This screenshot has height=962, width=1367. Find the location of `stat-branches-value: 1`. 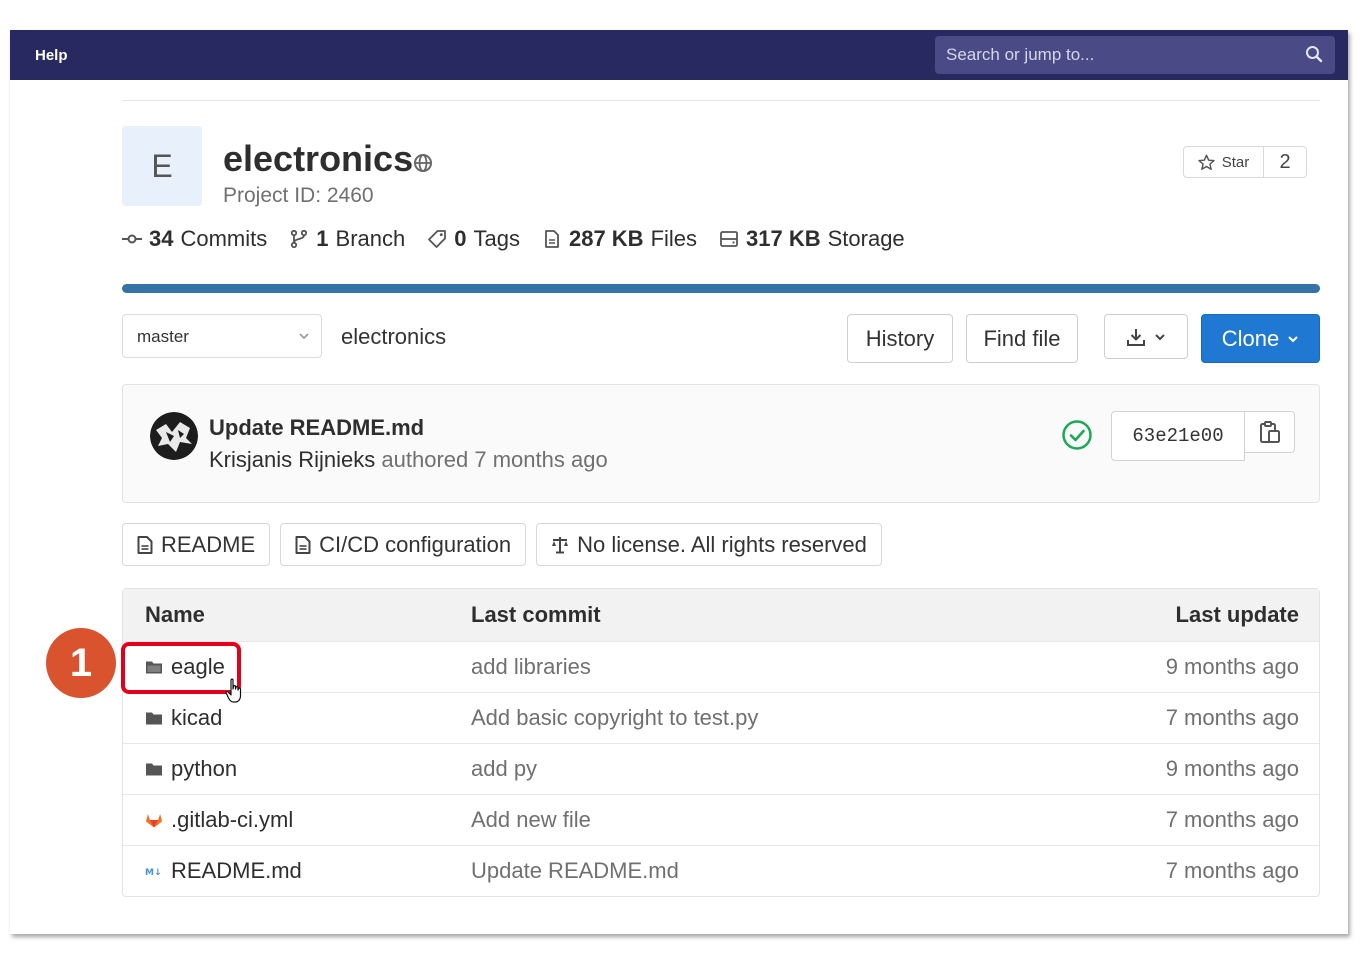

stat-branches-value: 1 is located at coordinates (322, 238).